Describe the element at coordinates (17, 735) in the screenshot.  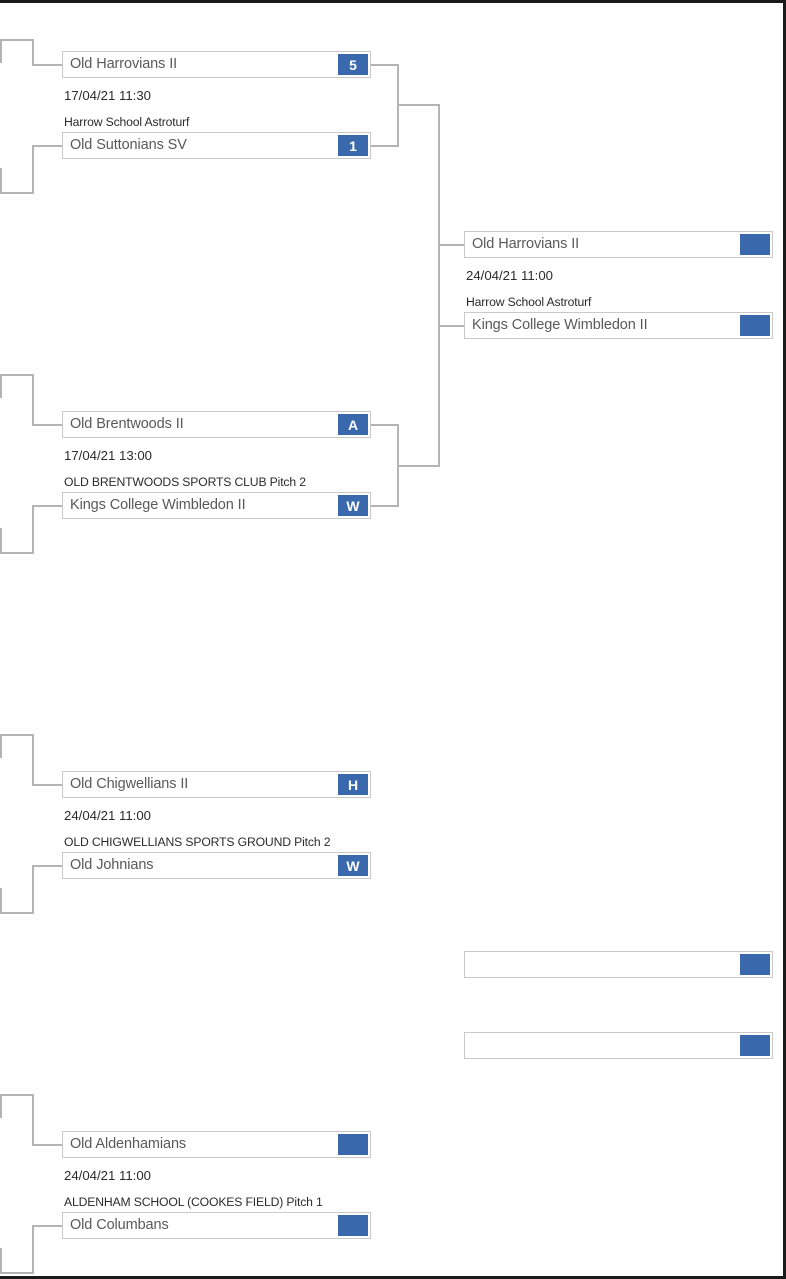
I see `feeder-line-r1m3-upper-top` at that location.